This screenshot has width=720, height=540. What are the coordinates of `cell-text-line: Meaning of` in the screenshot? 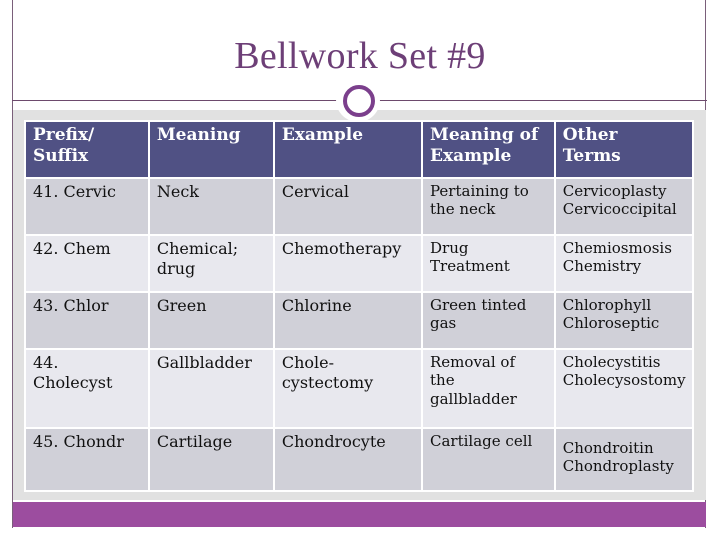 It's located at (484, 135).